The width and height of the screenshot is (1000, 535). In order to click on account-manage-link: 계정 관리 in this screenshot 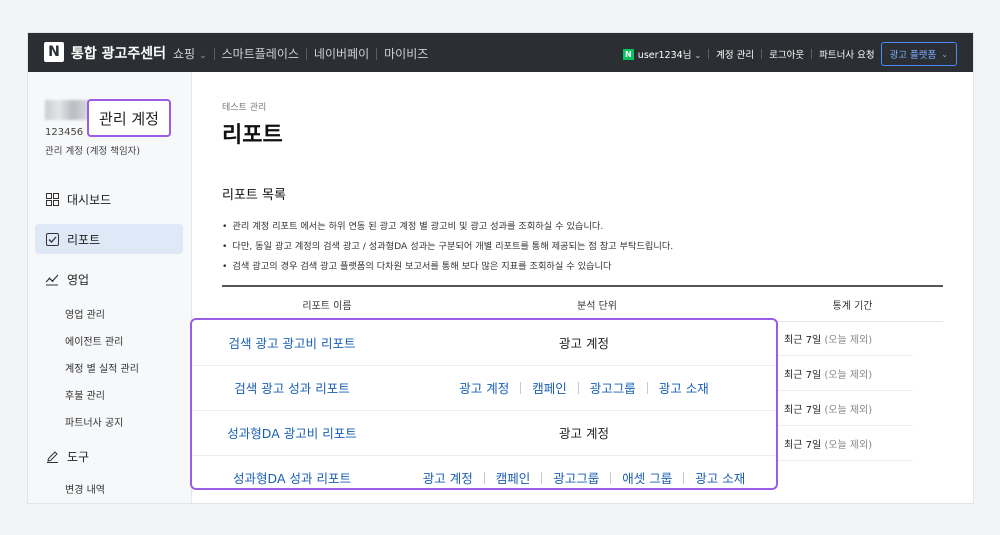, I will do `click(735, 54)`.